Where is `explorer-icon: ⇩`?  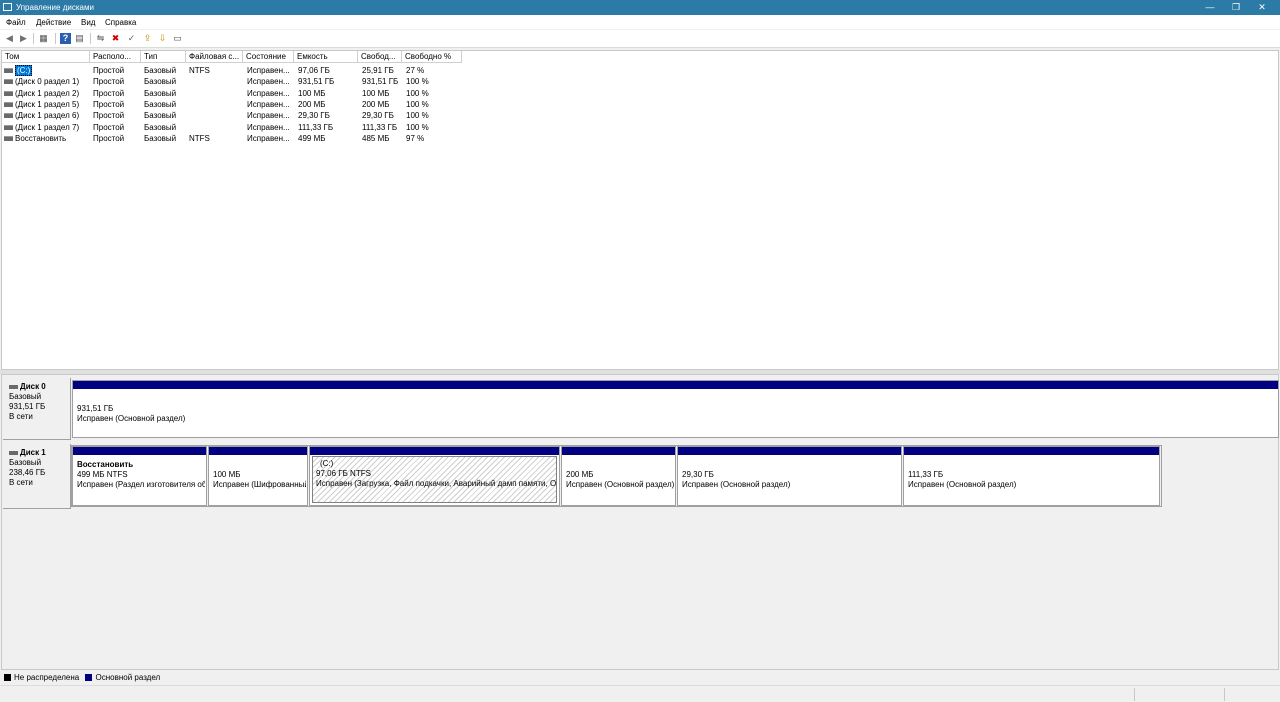
explorer-icon: ⇩ is located at coordinates (162, 38).